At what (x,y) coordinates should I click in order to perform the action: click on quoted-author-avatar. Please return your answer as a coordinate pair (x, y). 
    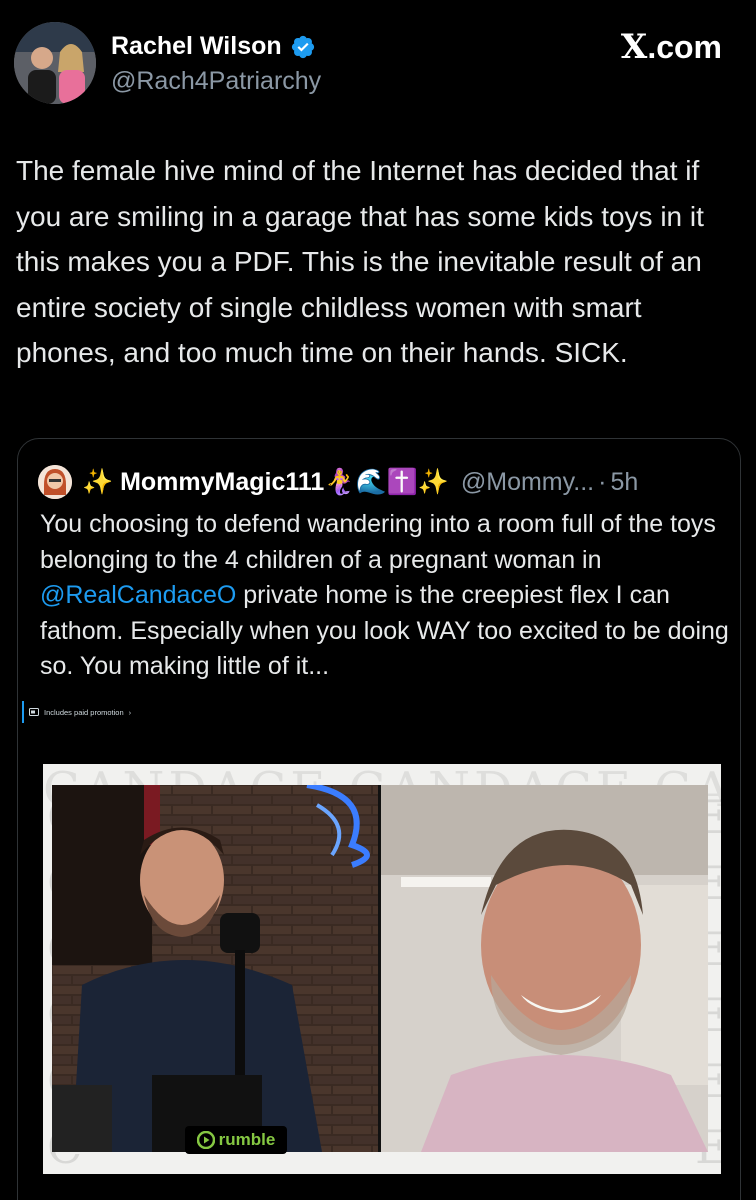
    Looking at the image, I should click on (55, 482).